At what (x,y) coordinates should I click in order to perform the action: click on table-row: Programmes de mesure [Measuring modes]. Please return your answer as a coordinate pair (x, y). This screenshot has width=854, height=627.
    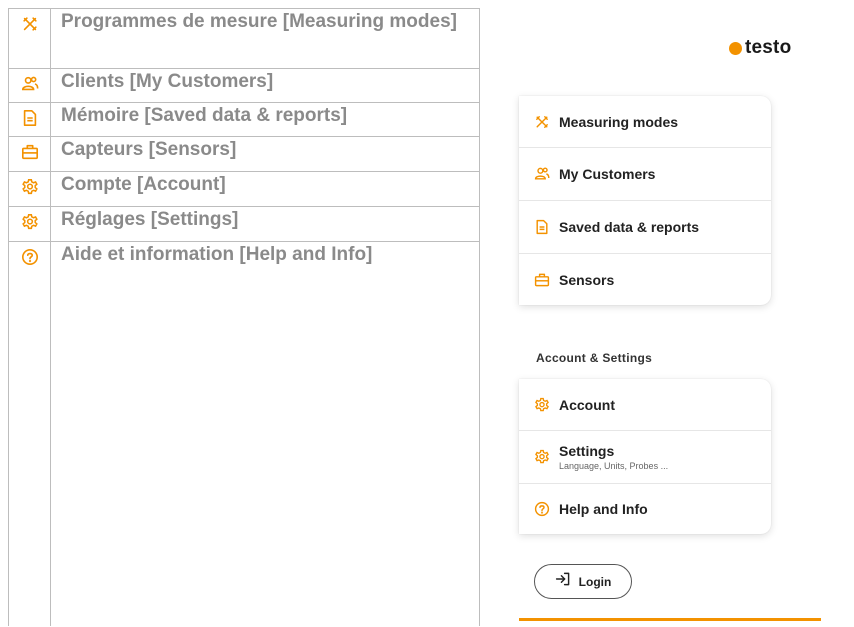
    Looking at the image, I should click on (244, 39).